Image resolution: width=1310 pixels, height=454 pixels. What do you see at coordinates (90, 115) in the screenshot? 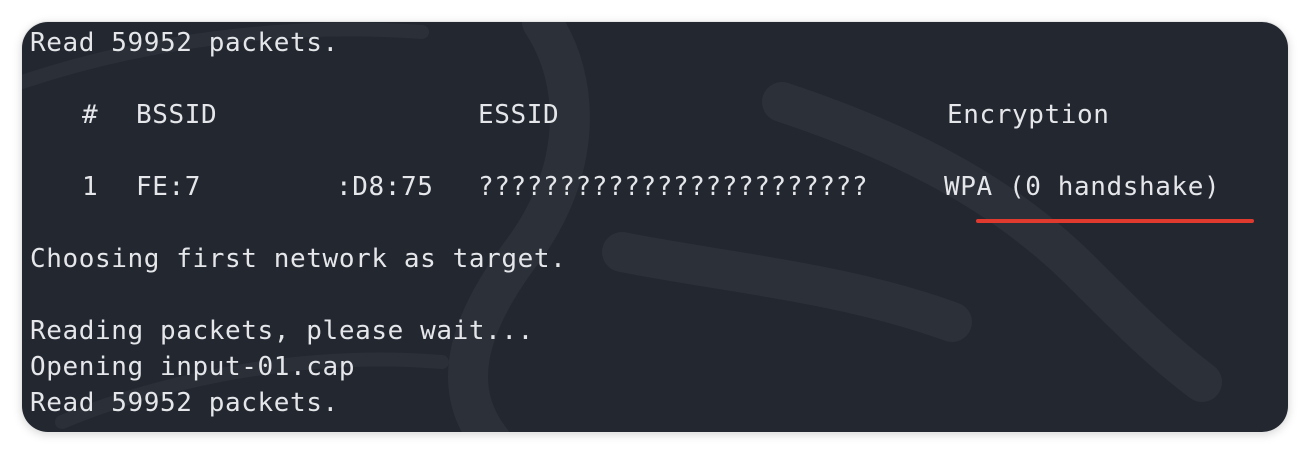
I see `table-header-number: #` at bounding box center [90, 115].